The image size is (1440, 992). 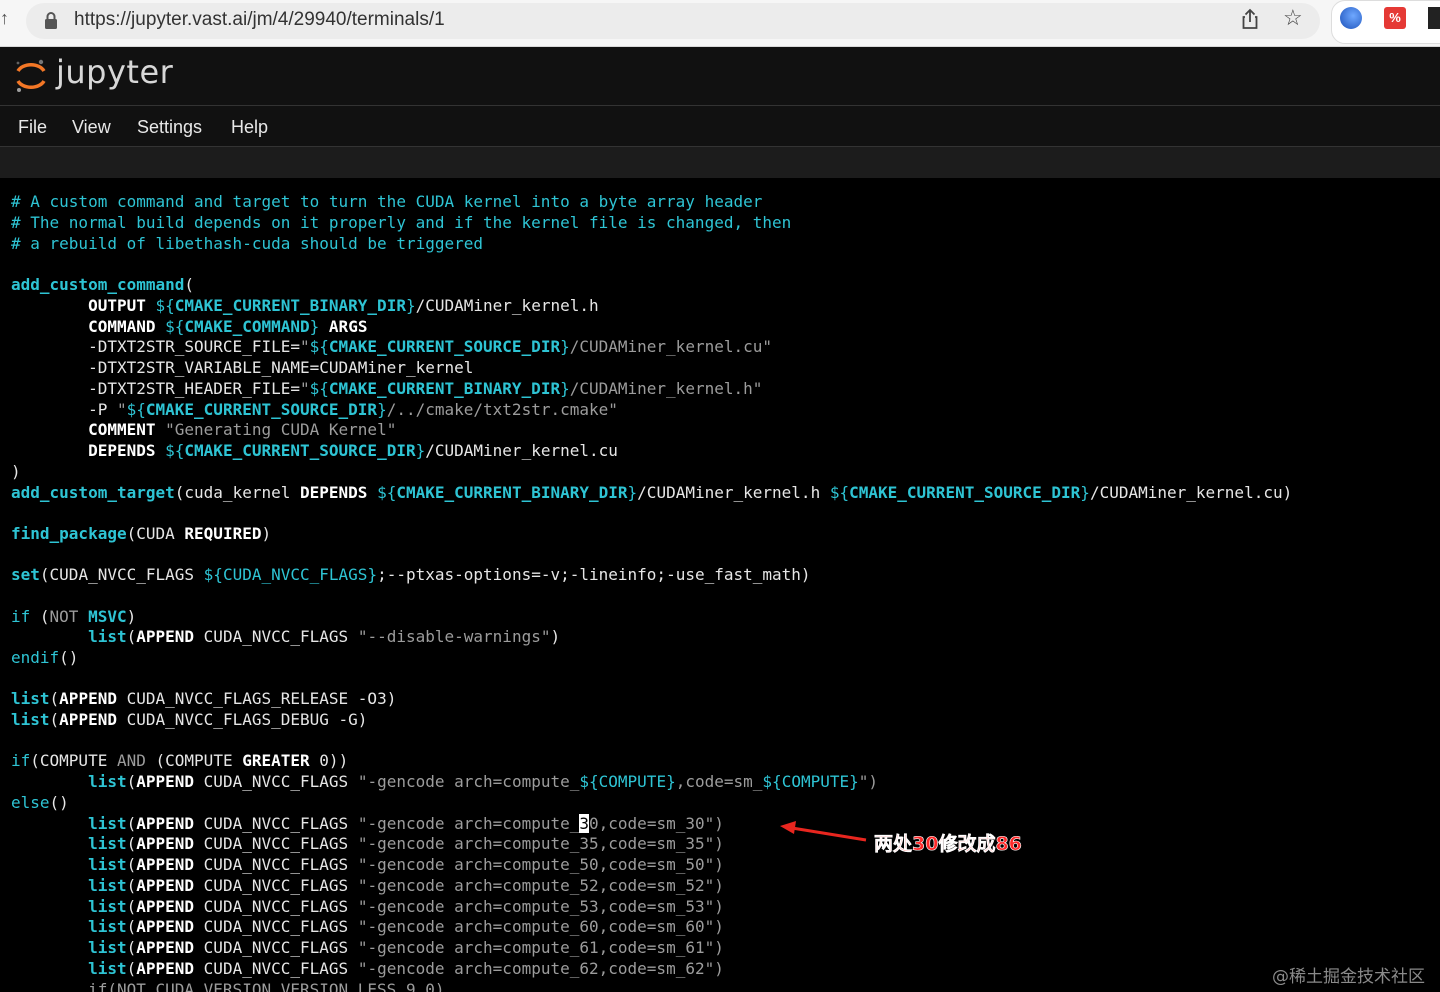 What do you see at coordinates (1348, 977) in the screenshot?
I see `watermark: @稀土掘金技术社区` at bounding box center [1348, 977].